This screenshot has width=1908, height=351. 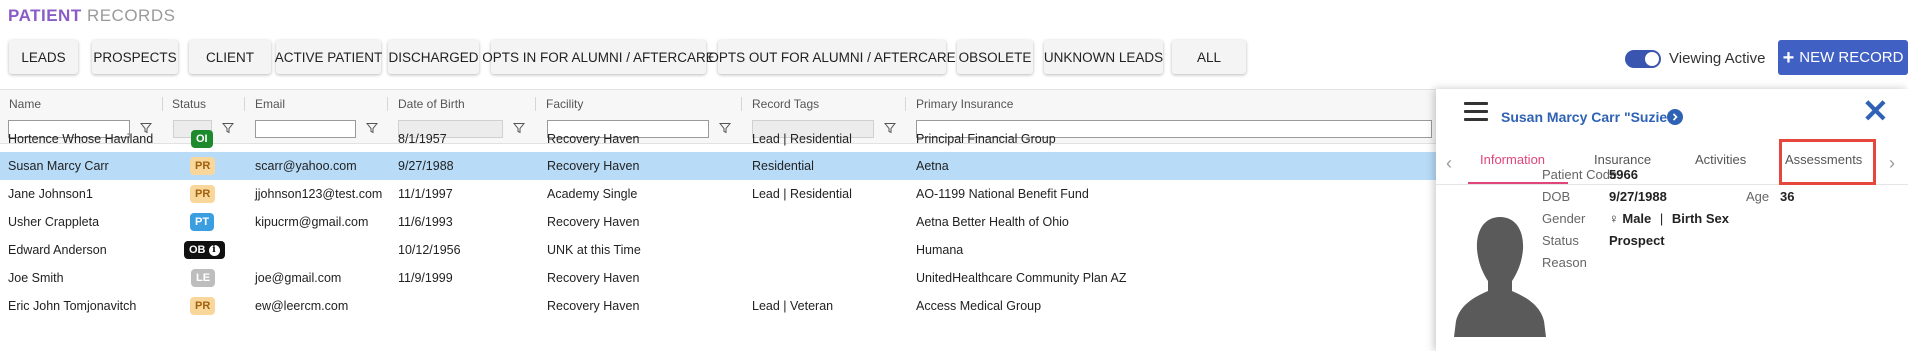 I want to click on column-header-facility: Facility, so click(x=564, y=104).